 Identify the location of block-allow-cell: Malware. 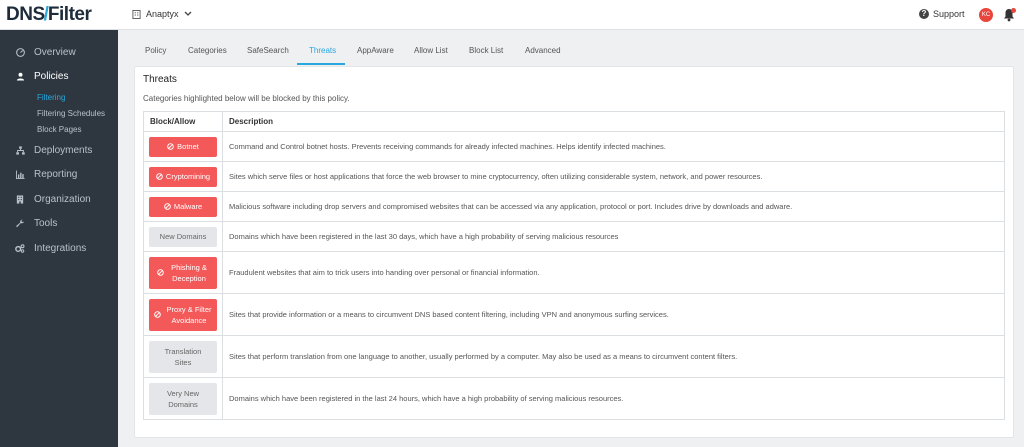
(183, 206).